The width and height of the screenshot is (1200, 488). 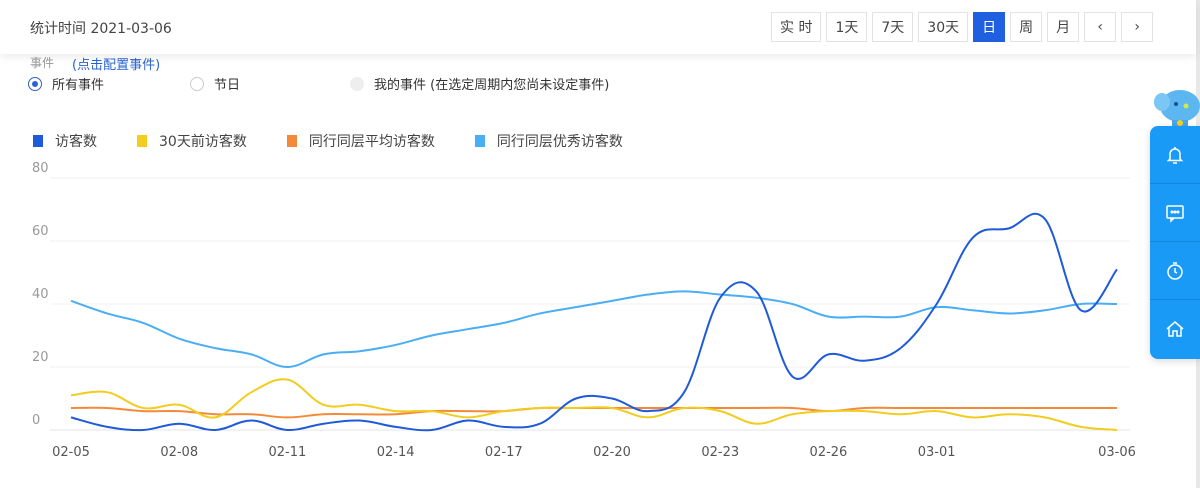 I want to click on home-icon, so click(x=1175, y=329).